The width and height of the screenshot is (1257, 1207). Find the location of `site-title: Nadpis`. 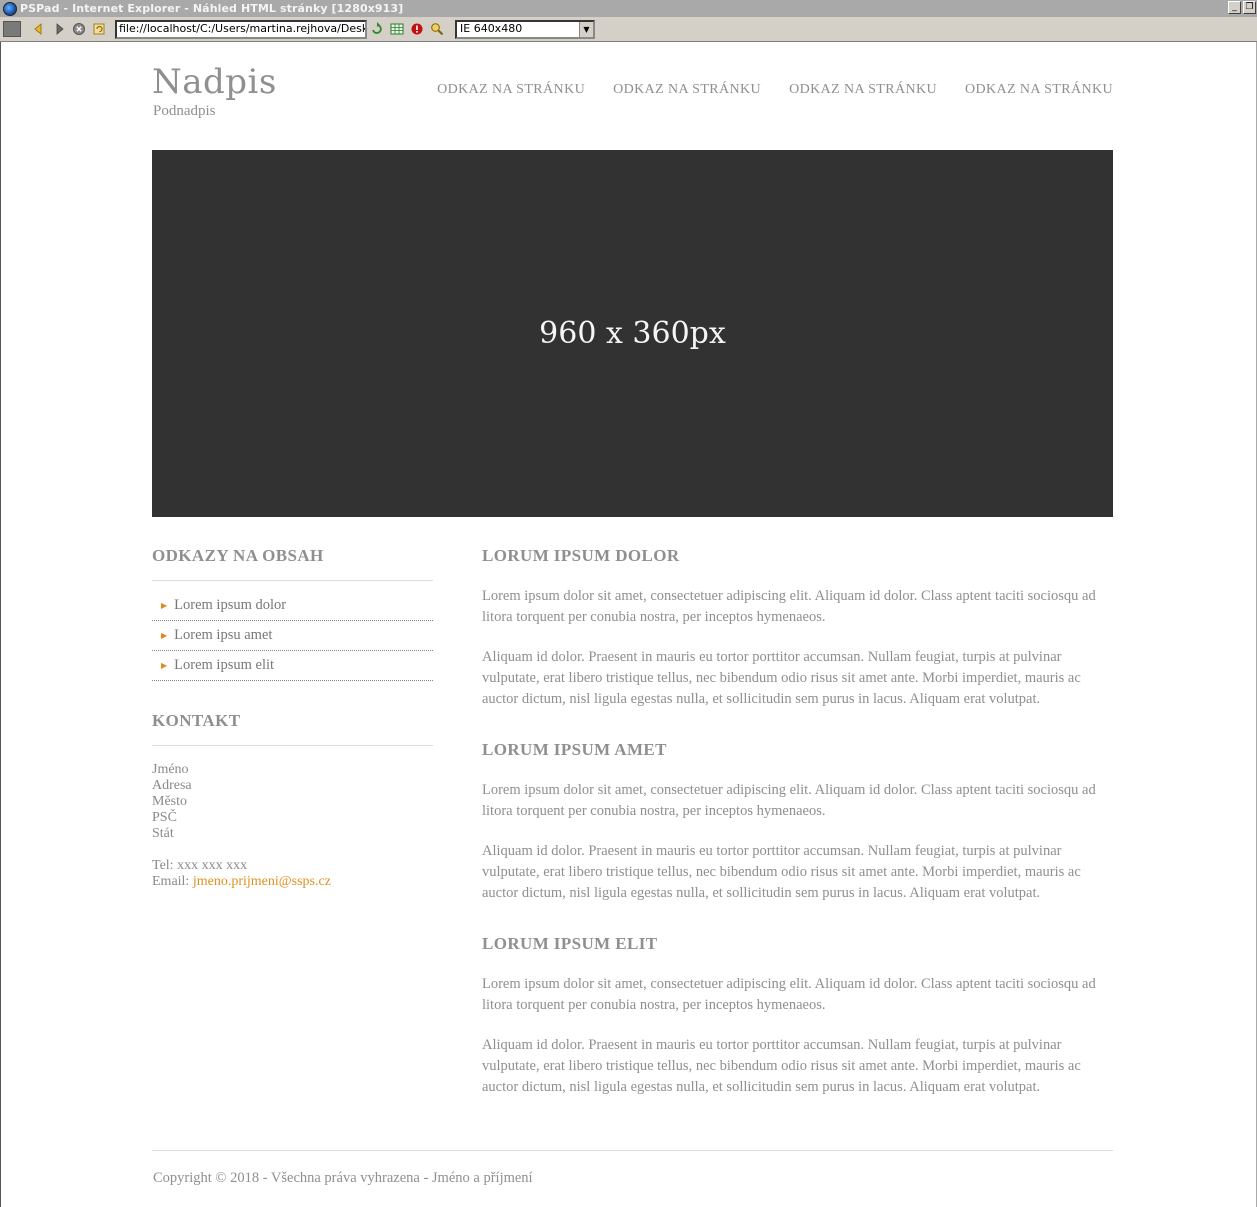

site-title: Nadpis is located at coordinates (214, 82).